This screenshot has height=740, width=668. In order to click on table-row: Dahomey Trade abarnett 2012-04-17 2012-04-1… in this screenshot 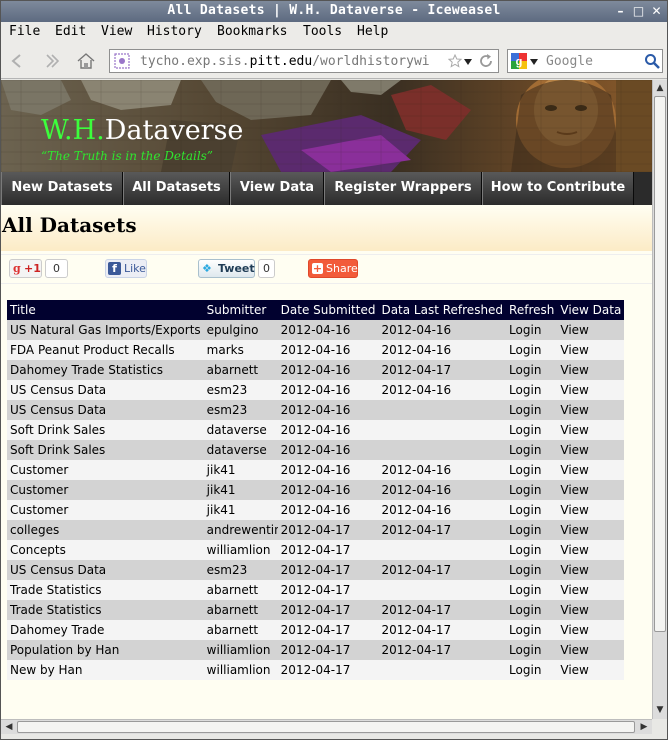, I will do `click(316, 630)`.